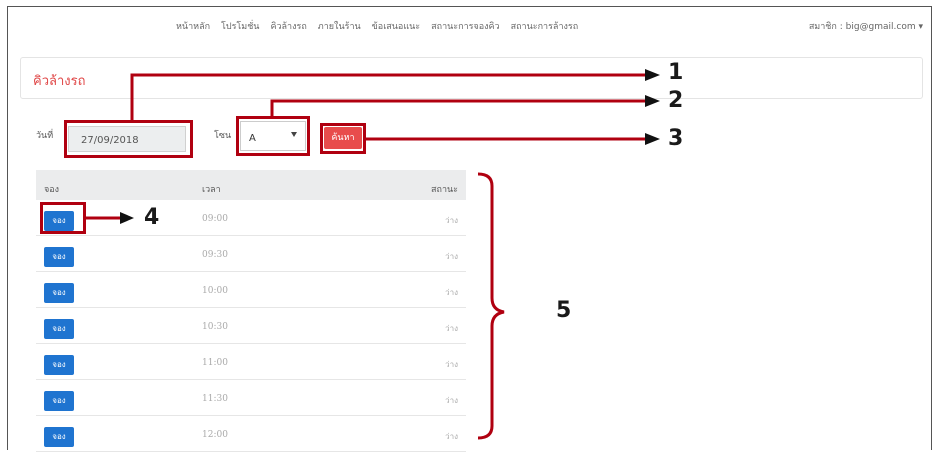  What do you see at coordinates (193, 26) in the screenshot?
I see `nav-home: หน้าหลัก` at bounding box center [193, 26].